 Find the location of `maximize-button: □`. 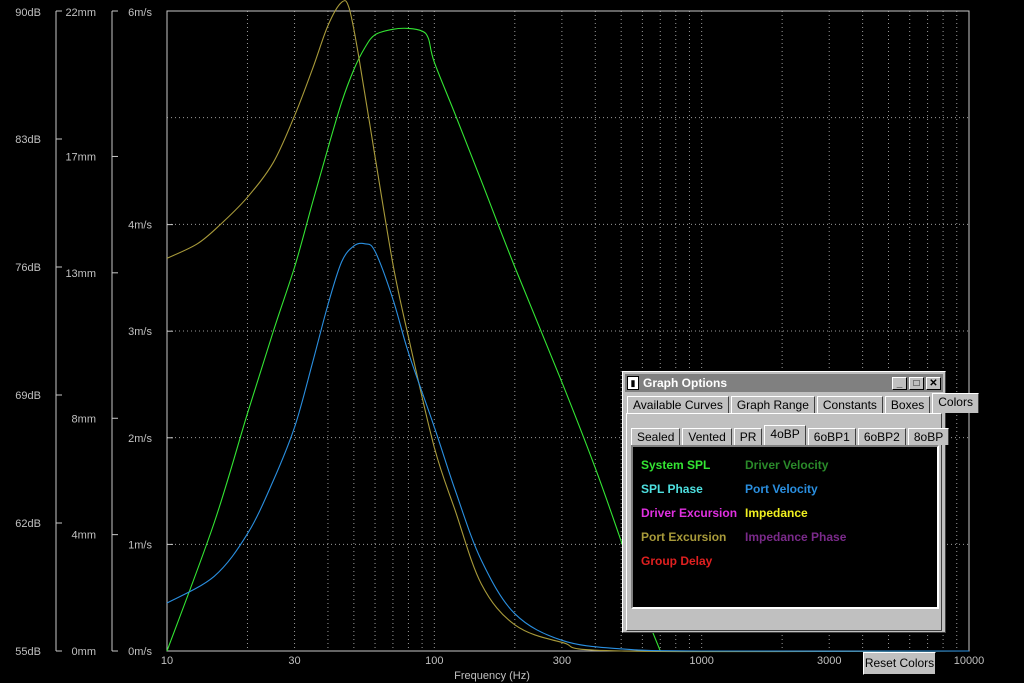

maximize-button: □ is located at coordinates (916, 383).